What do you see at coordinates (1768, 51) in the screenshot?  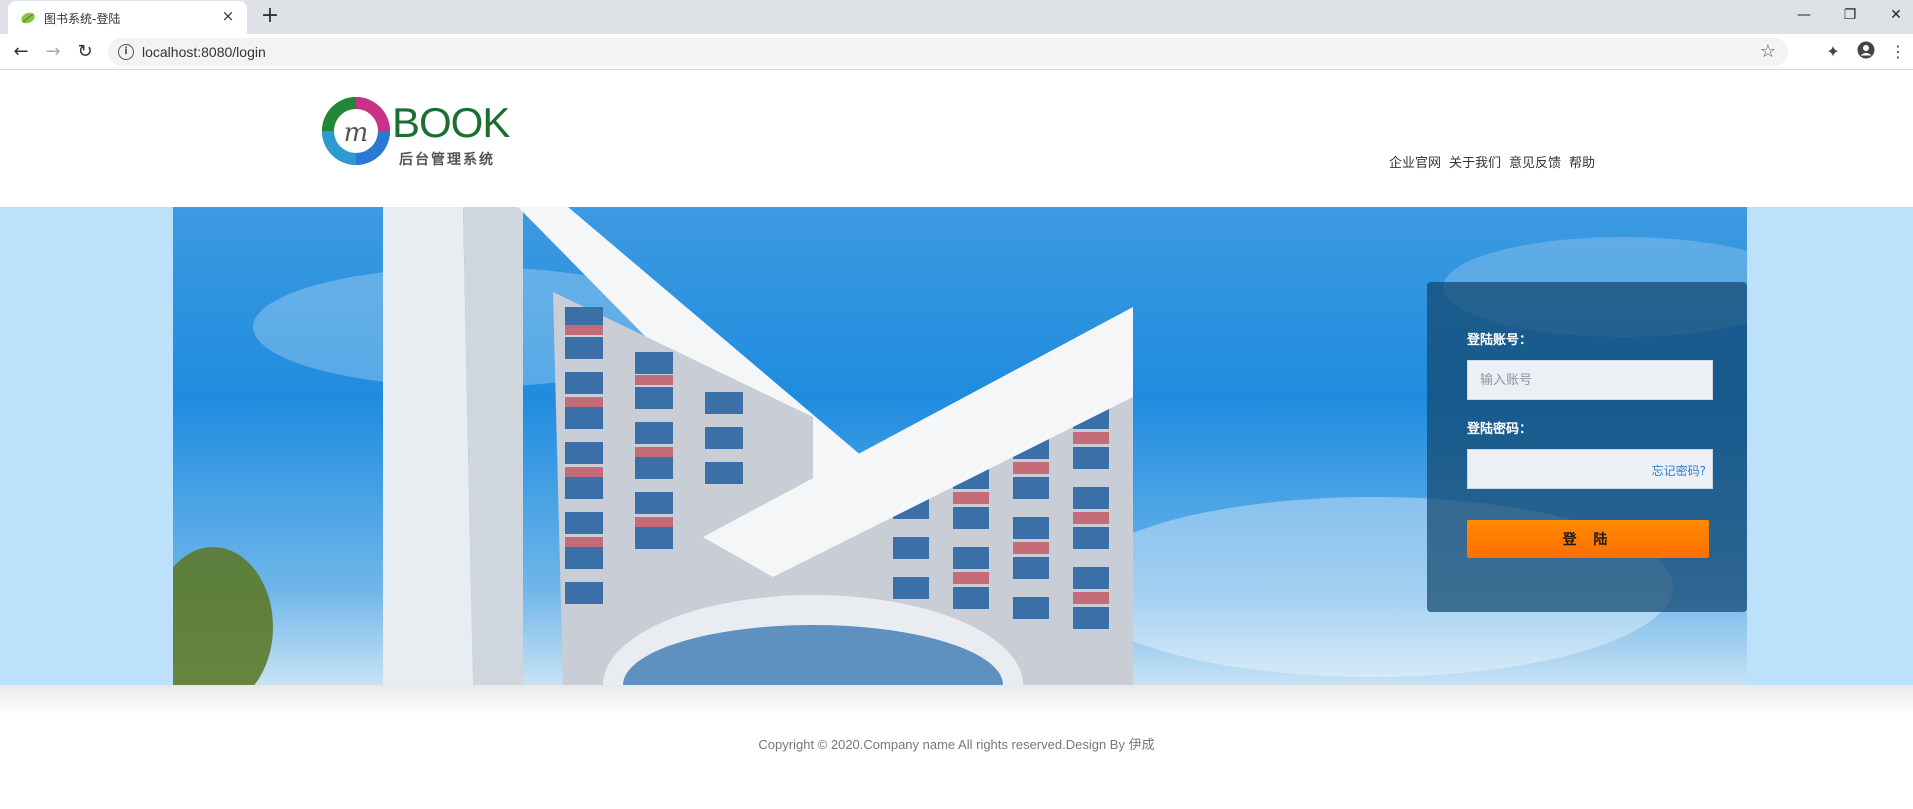 I see `bookmark-star-icon: ☆` at bounding box center [1768, 51].